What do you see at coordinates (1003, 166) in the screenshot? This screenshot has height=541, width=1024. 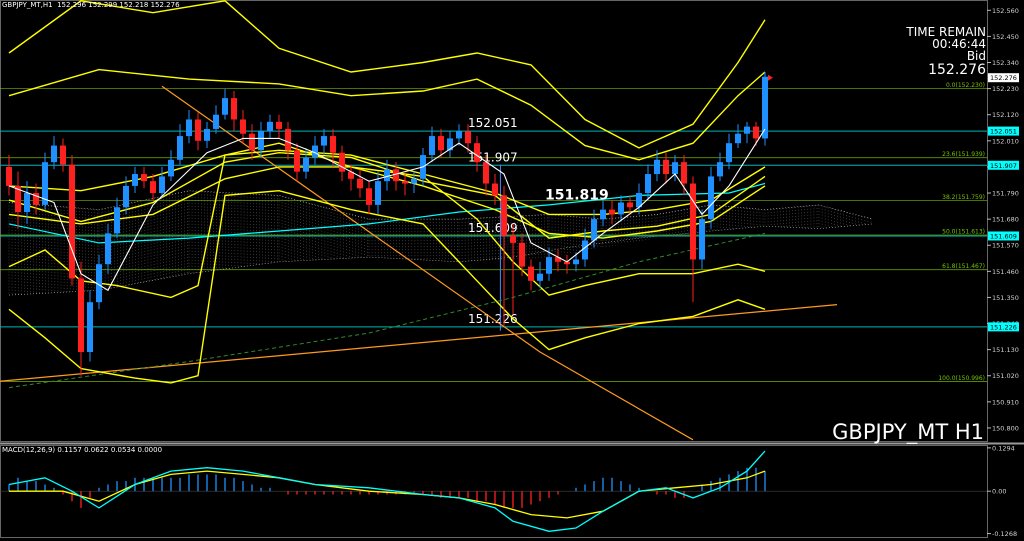 I see `level-price-tag-text: 151.907` at bounding box center [1003, 166].